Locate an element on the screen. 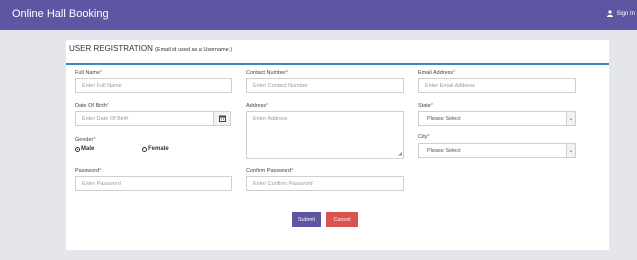  signin-label: Sign In is located at coordinates (625, 13).